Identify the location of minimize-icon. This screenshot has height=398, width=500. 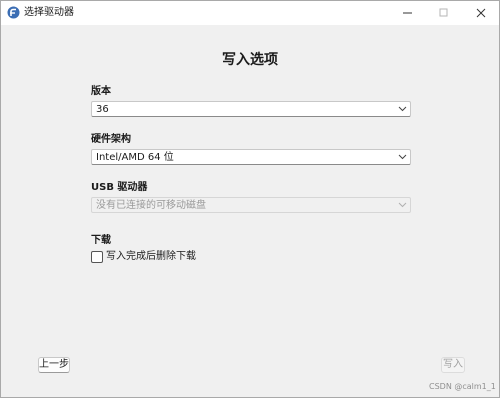
(407, 13).